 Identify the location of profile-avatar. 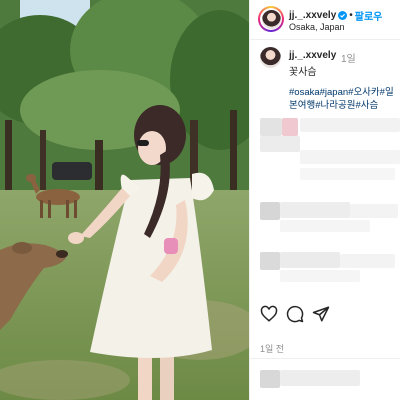
(271, 19).